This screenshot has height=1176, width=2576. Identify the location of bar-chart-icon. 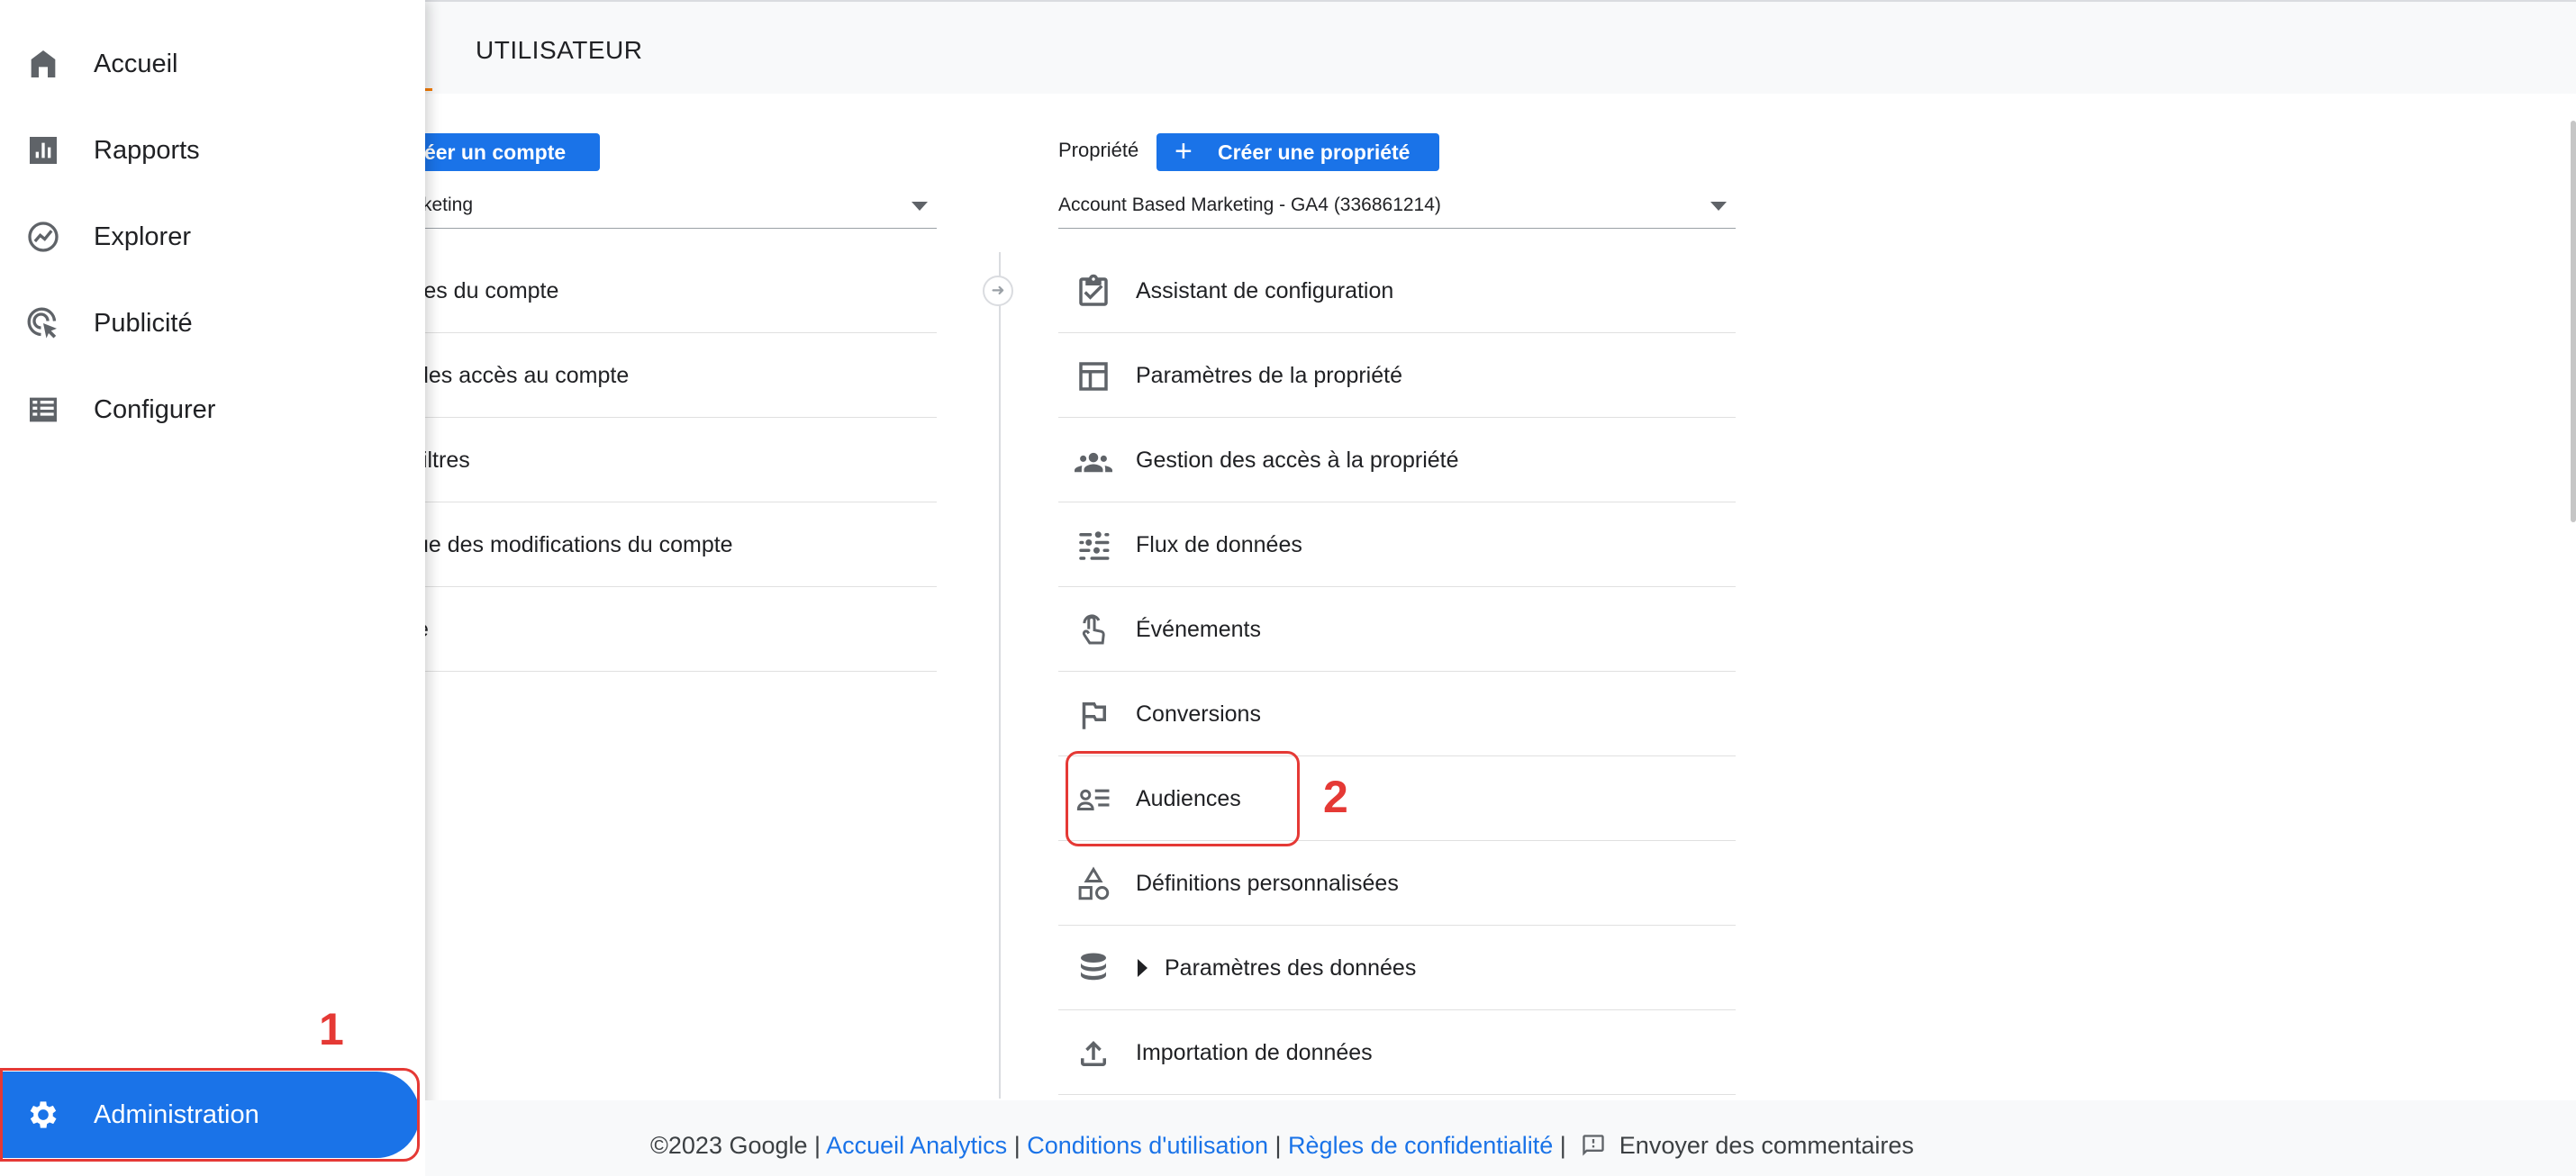
(44, 150).